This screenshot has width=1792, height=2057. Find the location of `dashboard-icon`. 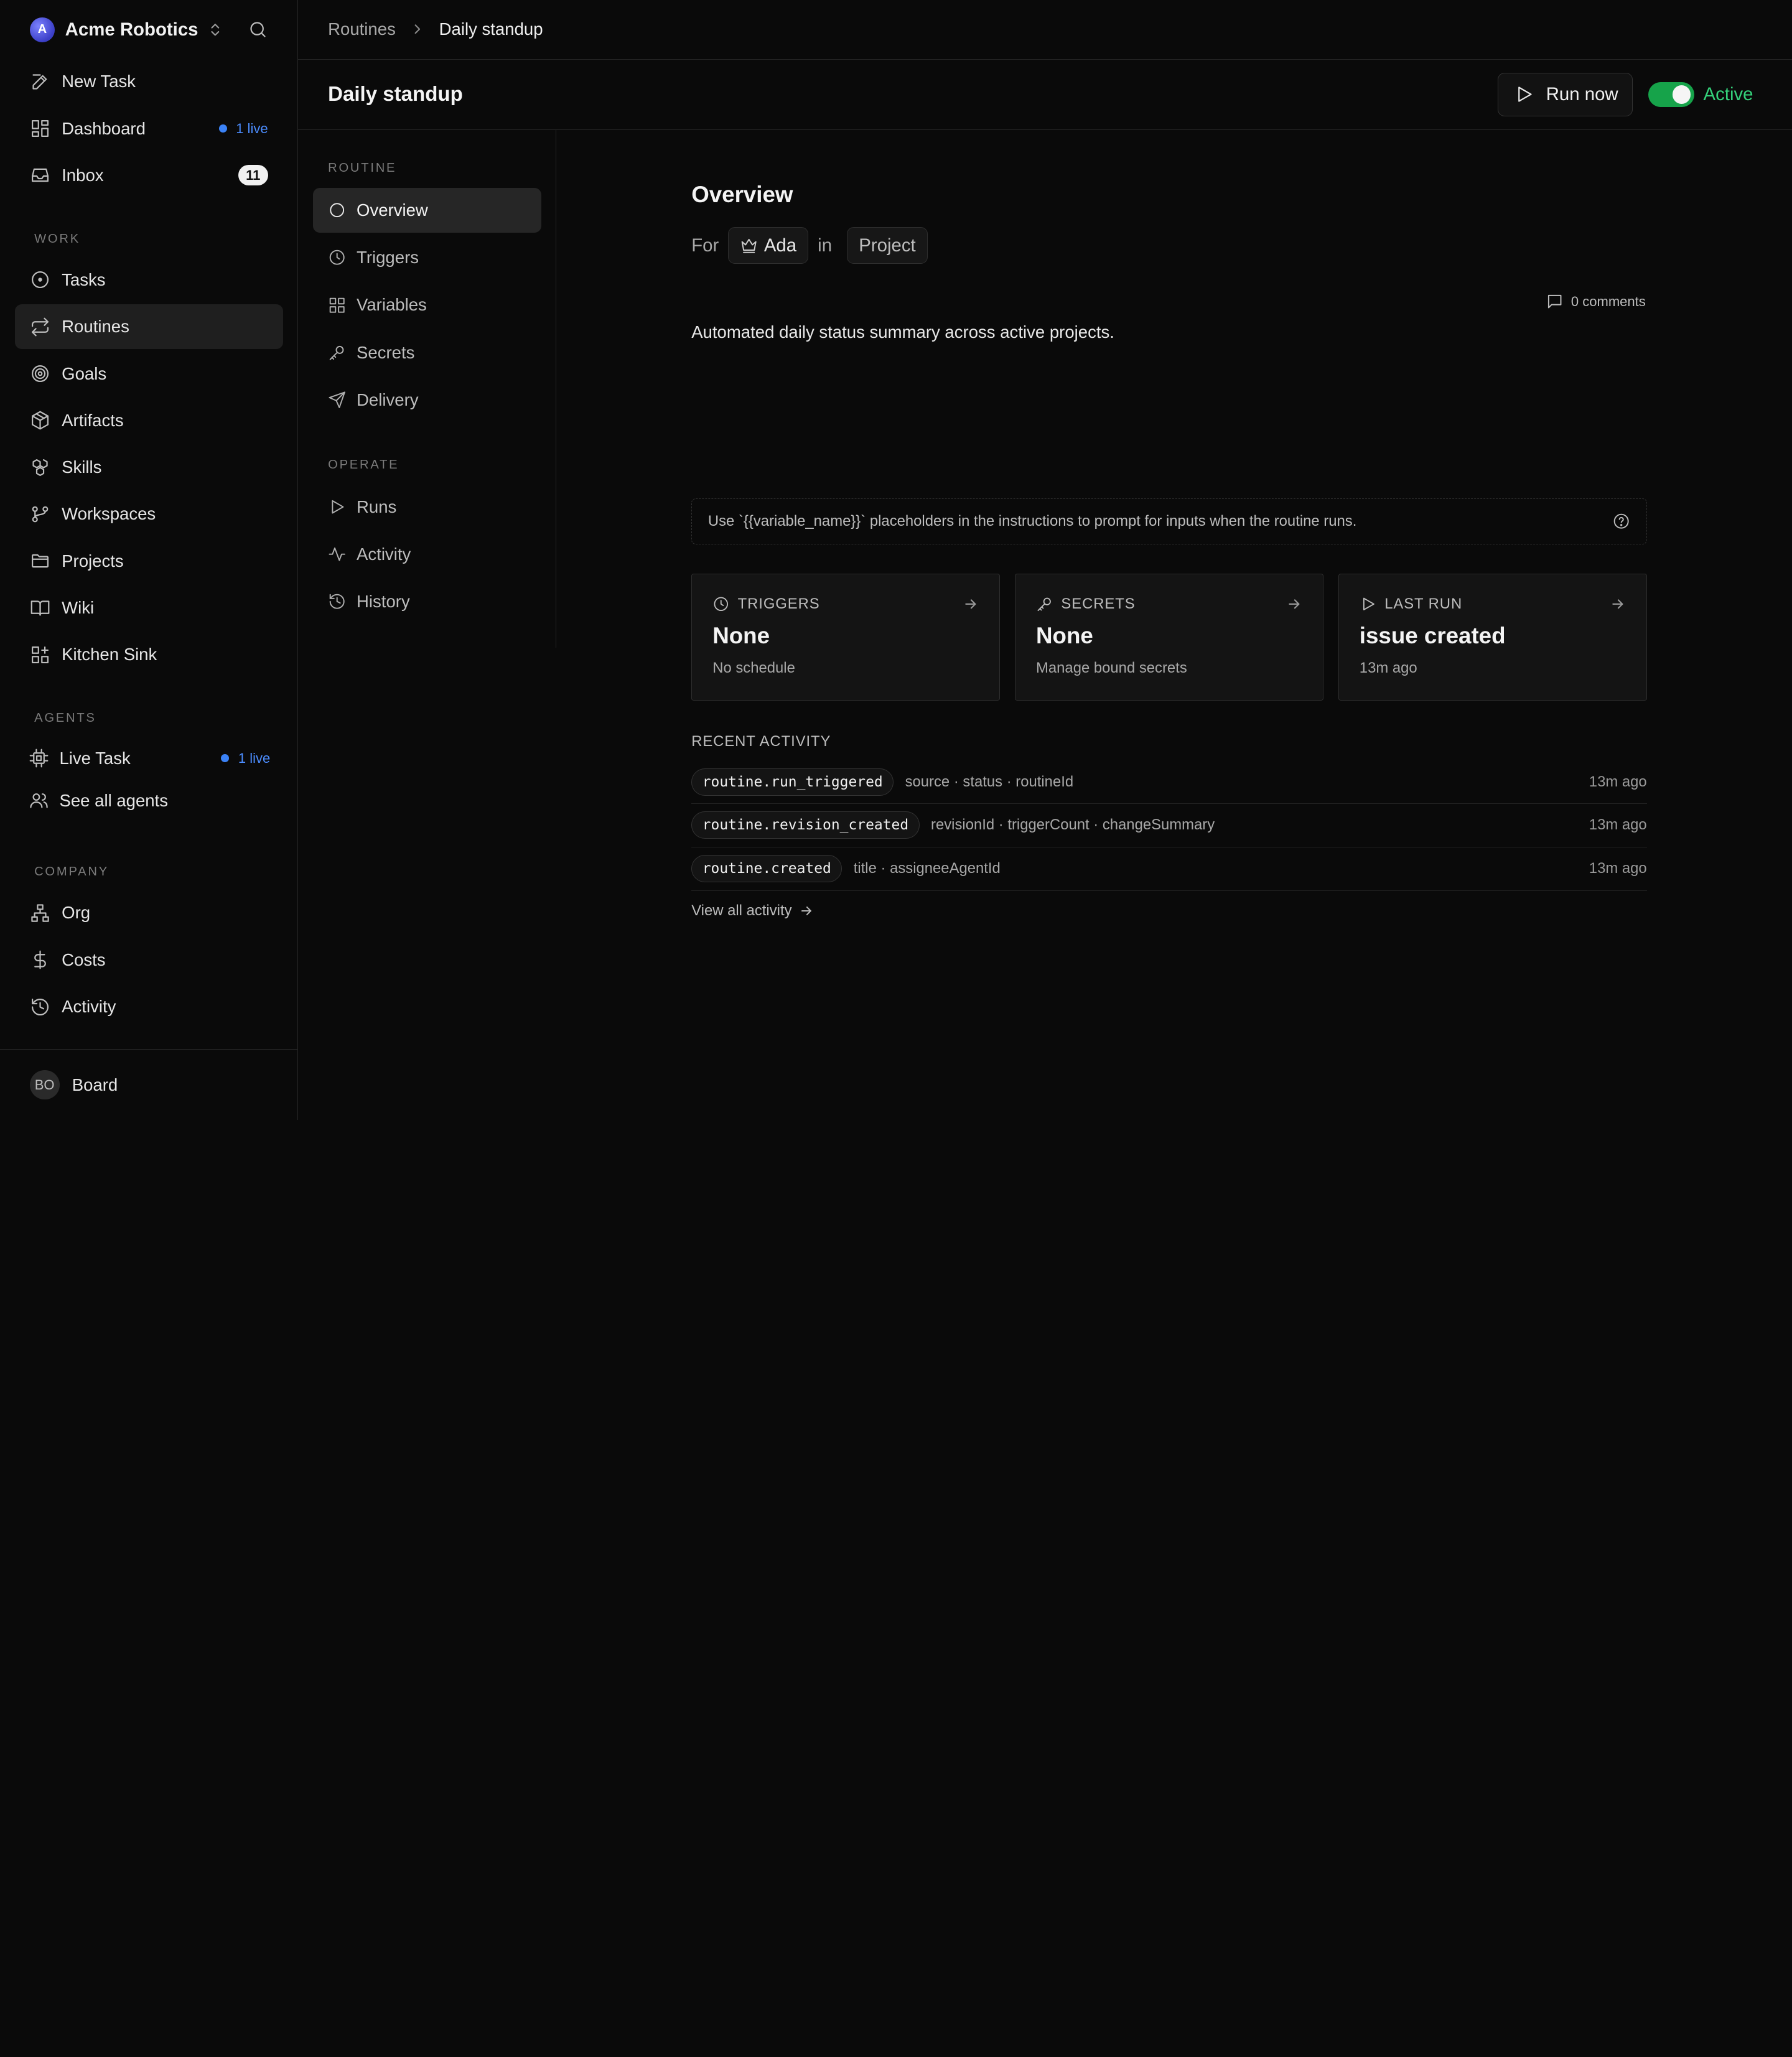

dashboard-icon is located at coordinates (337, 305).